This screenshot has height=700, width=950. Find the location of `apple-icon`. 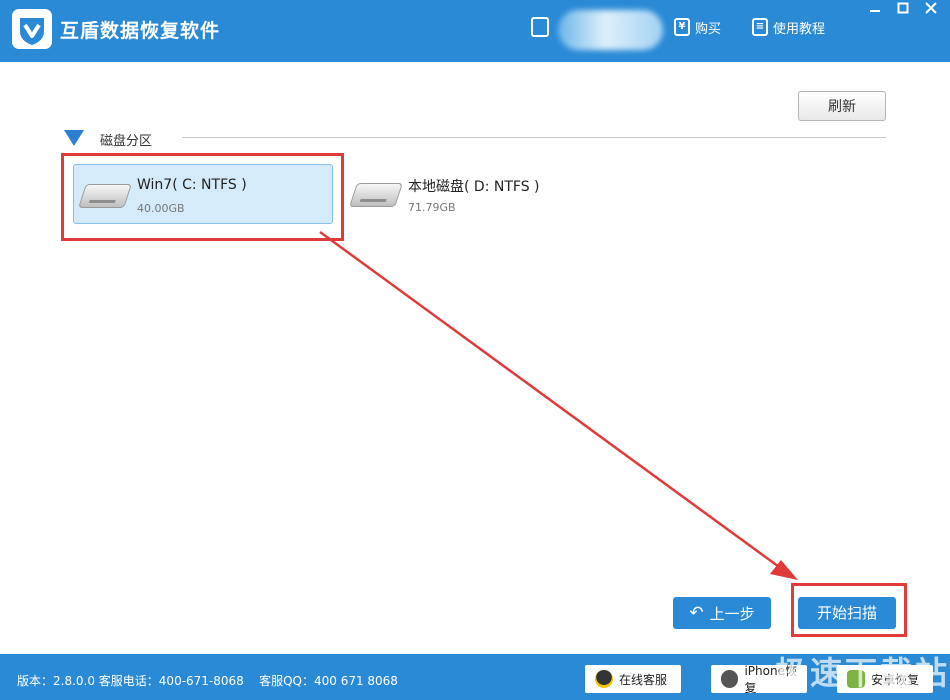

apple-icon is located at coordinates (730, 679).